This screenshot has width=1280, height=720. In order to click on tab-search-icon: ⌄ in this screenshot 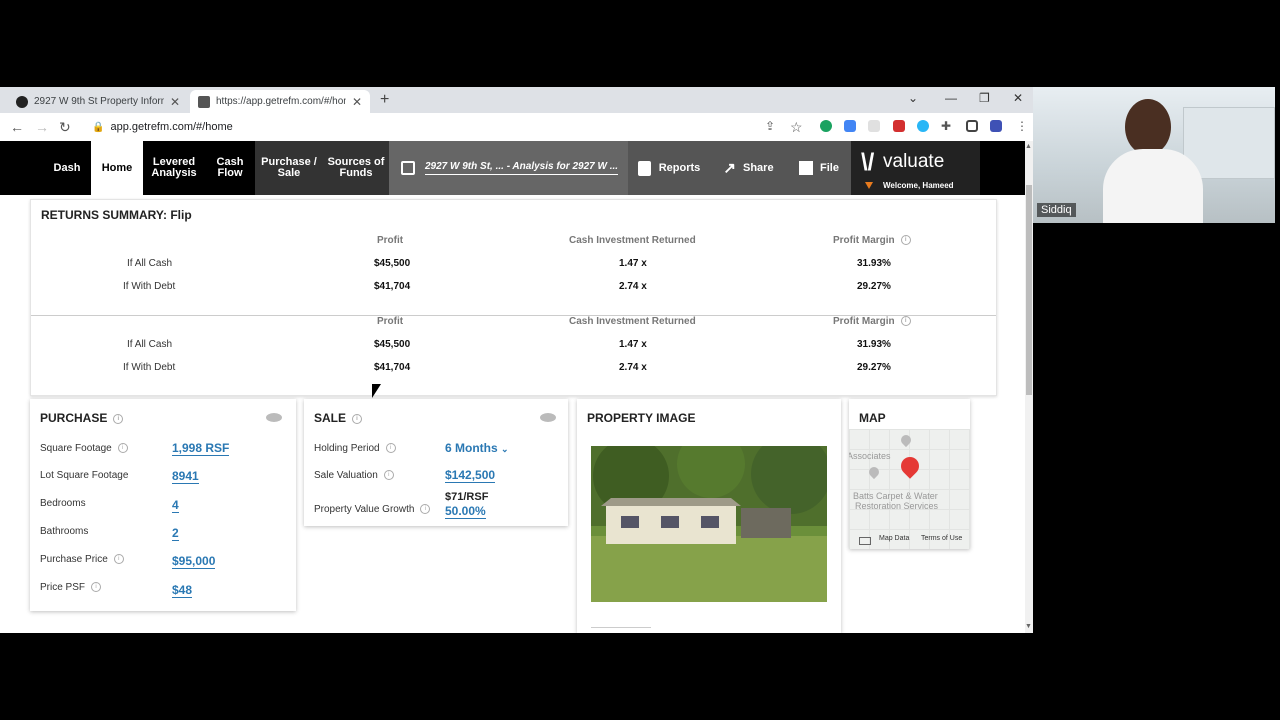, I will do `click(913, 98)`.